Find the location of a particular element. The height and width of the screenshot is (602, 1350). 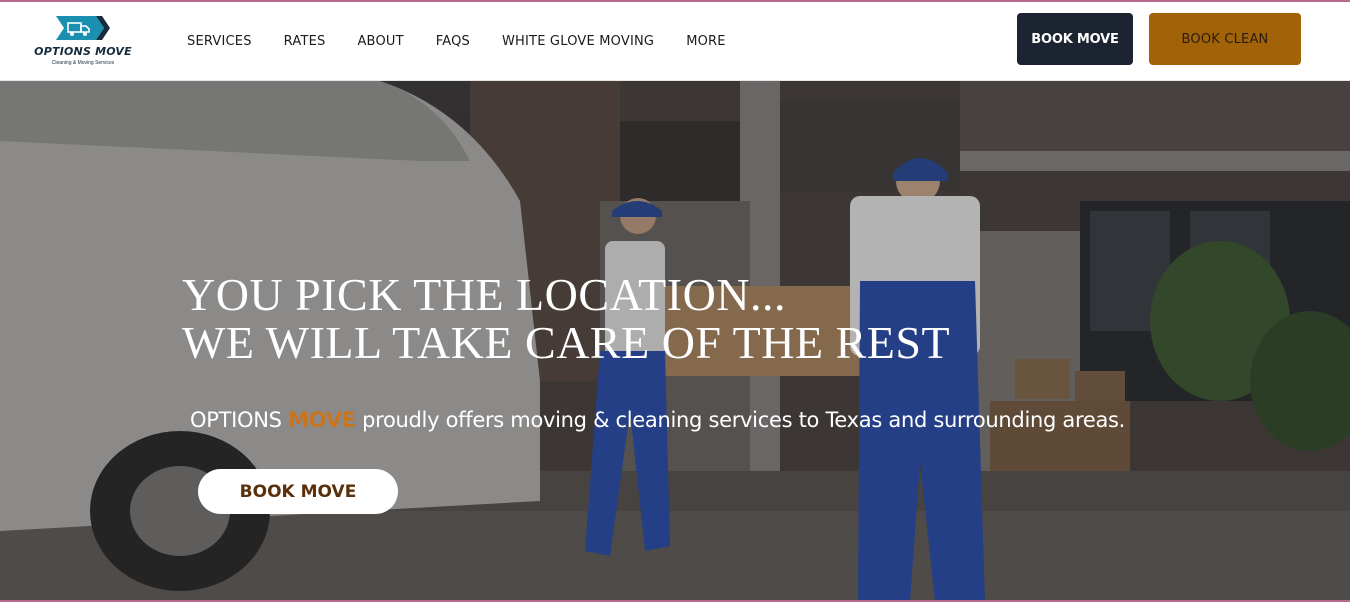

nav-item-services: SERVICES is located at coordinates (219, 41).